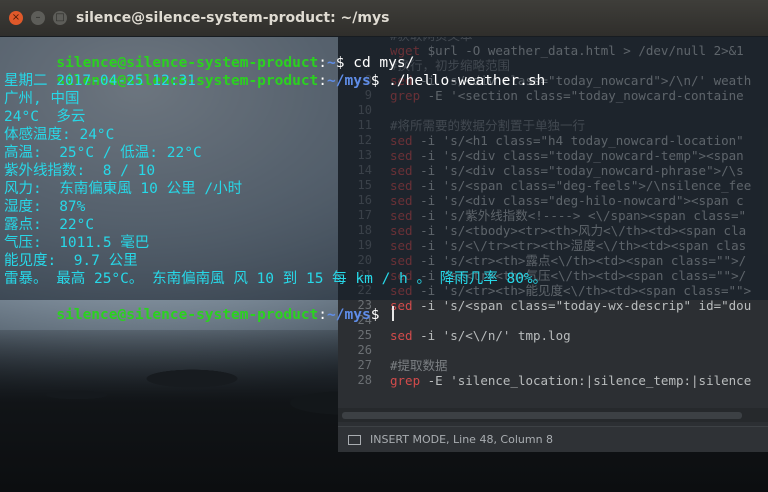  Describe the element at coordinates (77, 243) in the screenshot. I see `output-line: 气压: 1011.5 毫巴` at that location.